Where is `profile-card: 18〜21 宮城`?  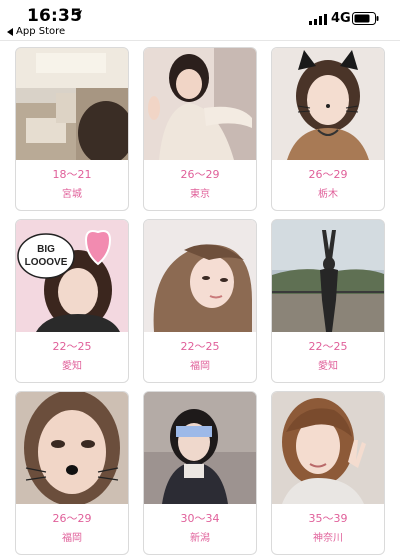 profile-card: 18〜21 宮城 is located at coordinates (72, 129).